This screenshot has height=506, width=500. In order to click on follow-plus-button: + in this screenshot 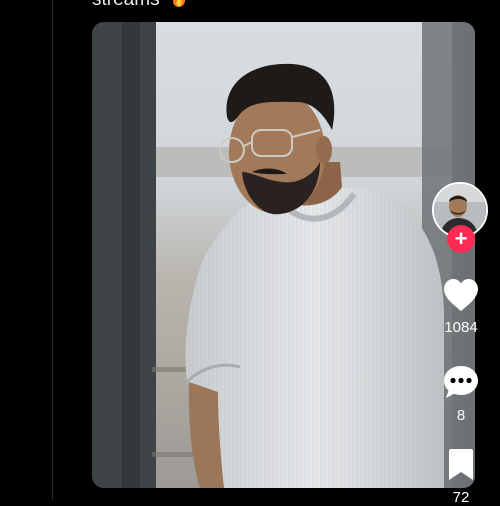, I will do `click(461, 239)`.